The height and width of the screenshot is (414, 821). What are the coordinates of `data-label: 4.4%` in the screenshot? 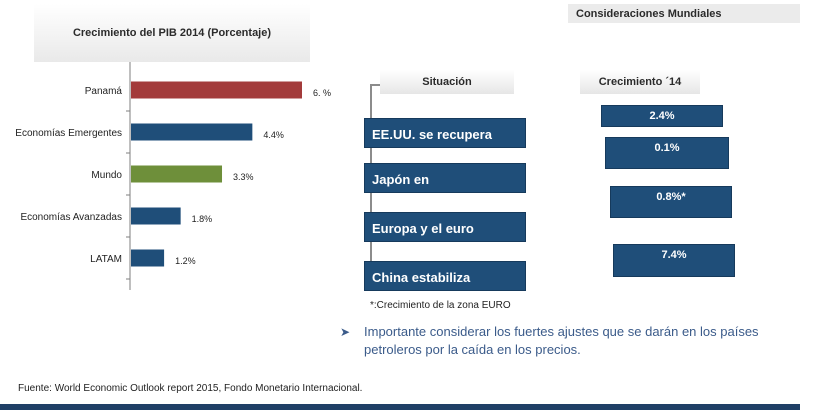 It's located at (273, 135).